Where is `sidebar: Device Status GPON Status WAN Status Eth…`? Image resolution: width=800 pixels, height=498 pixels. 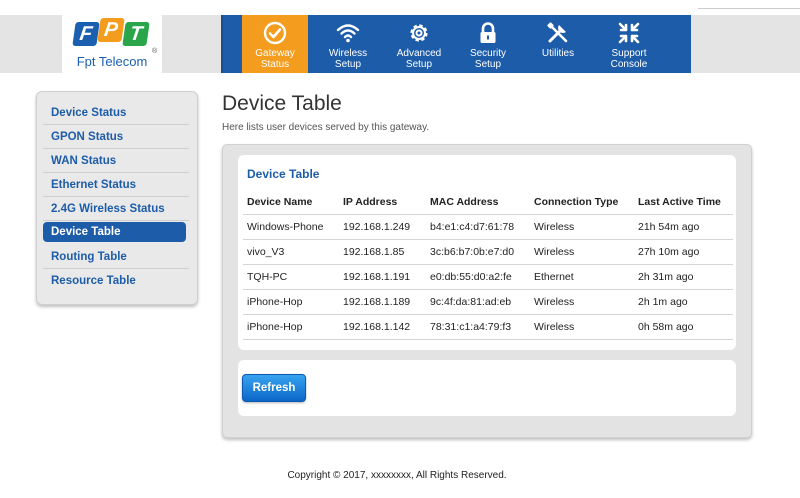 sidebar: Device Status GPON Status WAN Status Eth… is located at coordinates (117, 198).